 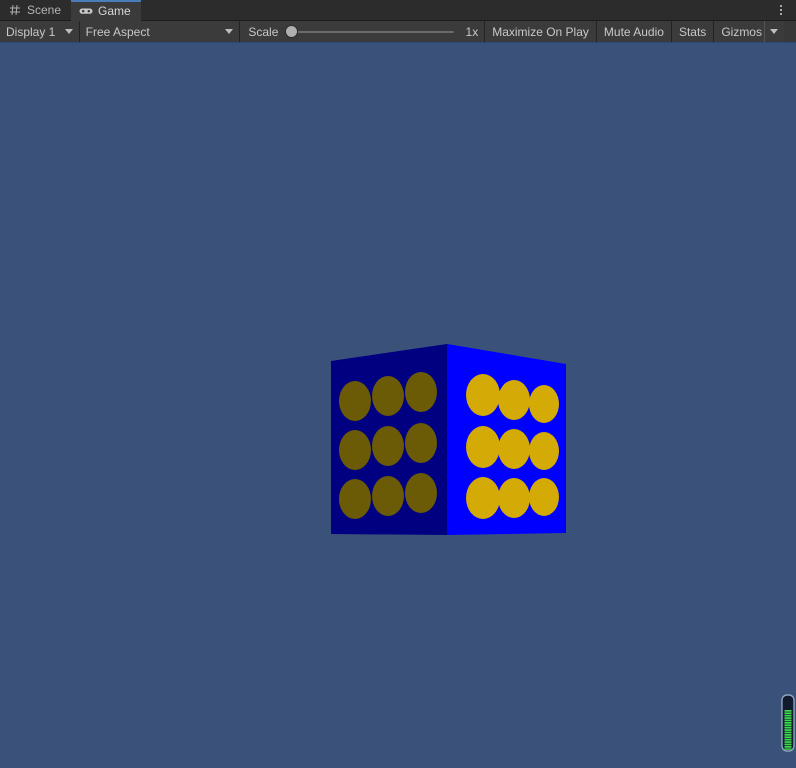 I want to click on stats-button: Stats, so click(x=693, y=31).